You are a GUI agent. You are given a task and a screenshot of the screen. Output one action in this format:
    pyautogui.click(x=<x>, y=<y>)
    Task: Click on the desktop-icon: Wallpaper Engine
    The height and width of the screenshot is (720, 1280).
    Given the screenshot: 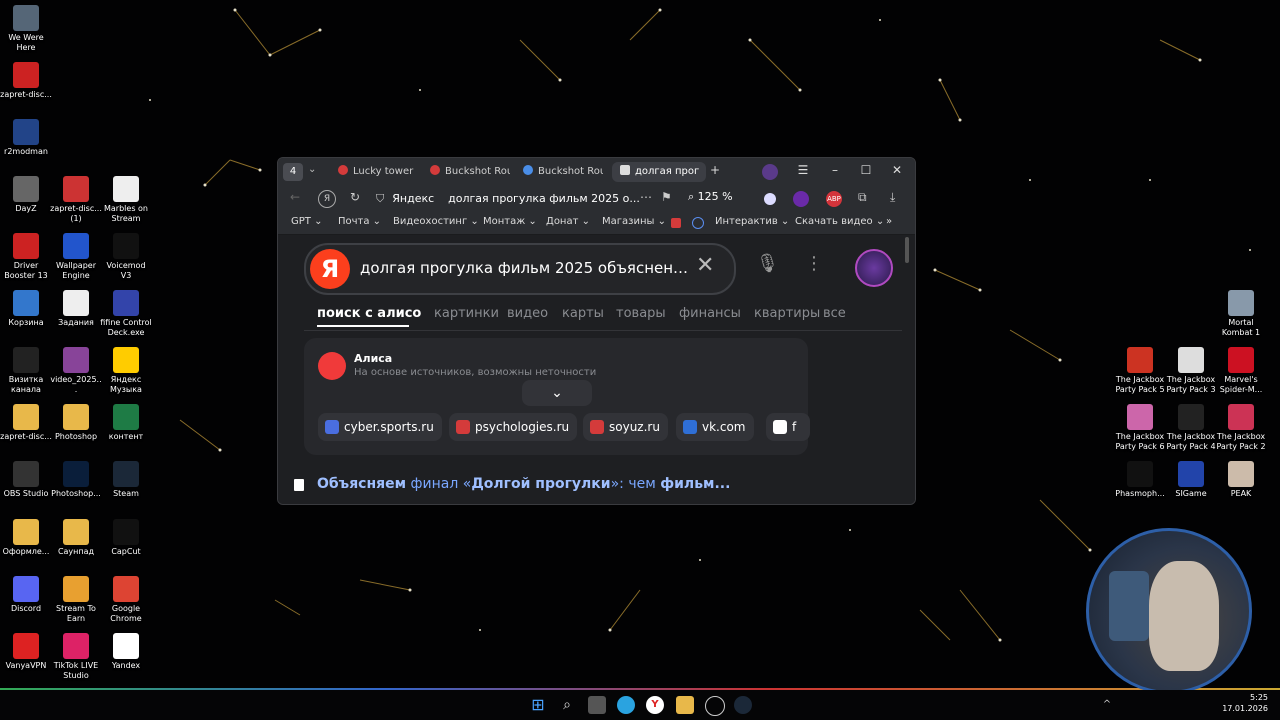 What is the action you would take?
    pyautogui.click(x=76, y=257)
    